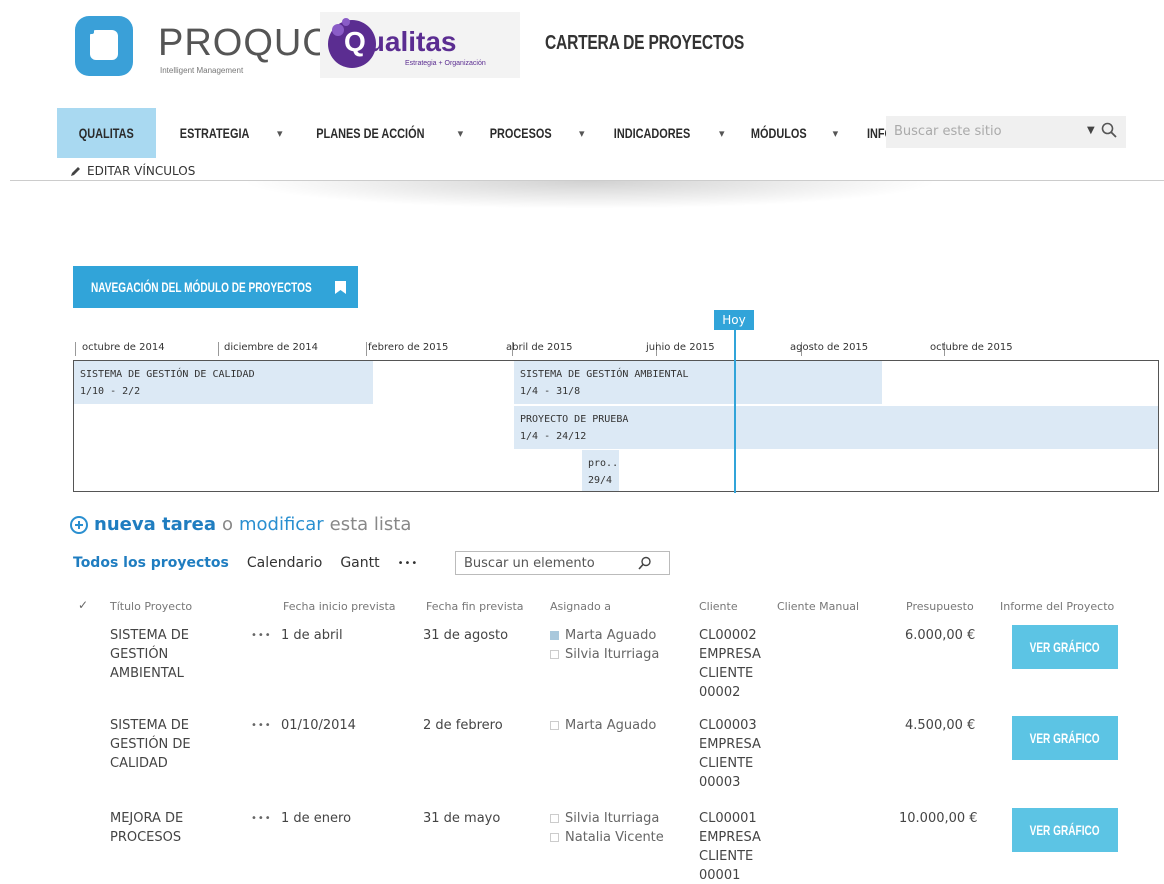 This screenshot has height=884, width=1164. I want to click on view-calendar: Calendario, so click(284, 563).